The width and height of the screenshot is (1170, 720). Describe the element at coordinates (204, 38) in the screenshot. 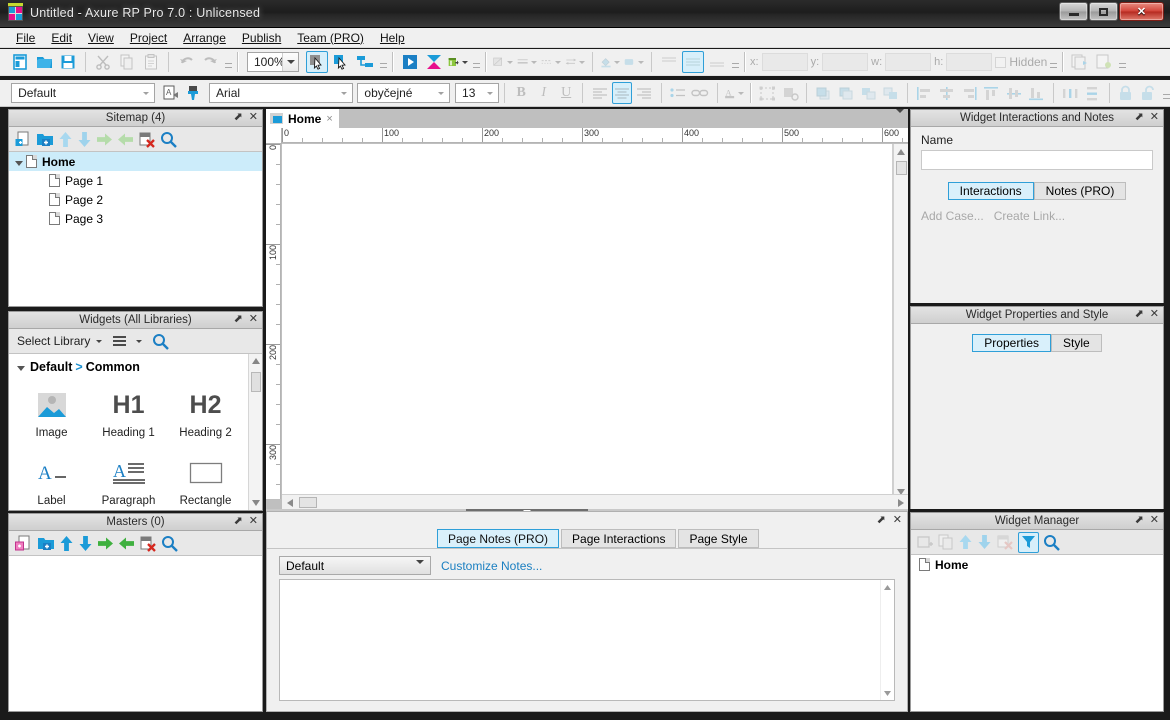

I see `menu-arrange: Arrange` at that location.